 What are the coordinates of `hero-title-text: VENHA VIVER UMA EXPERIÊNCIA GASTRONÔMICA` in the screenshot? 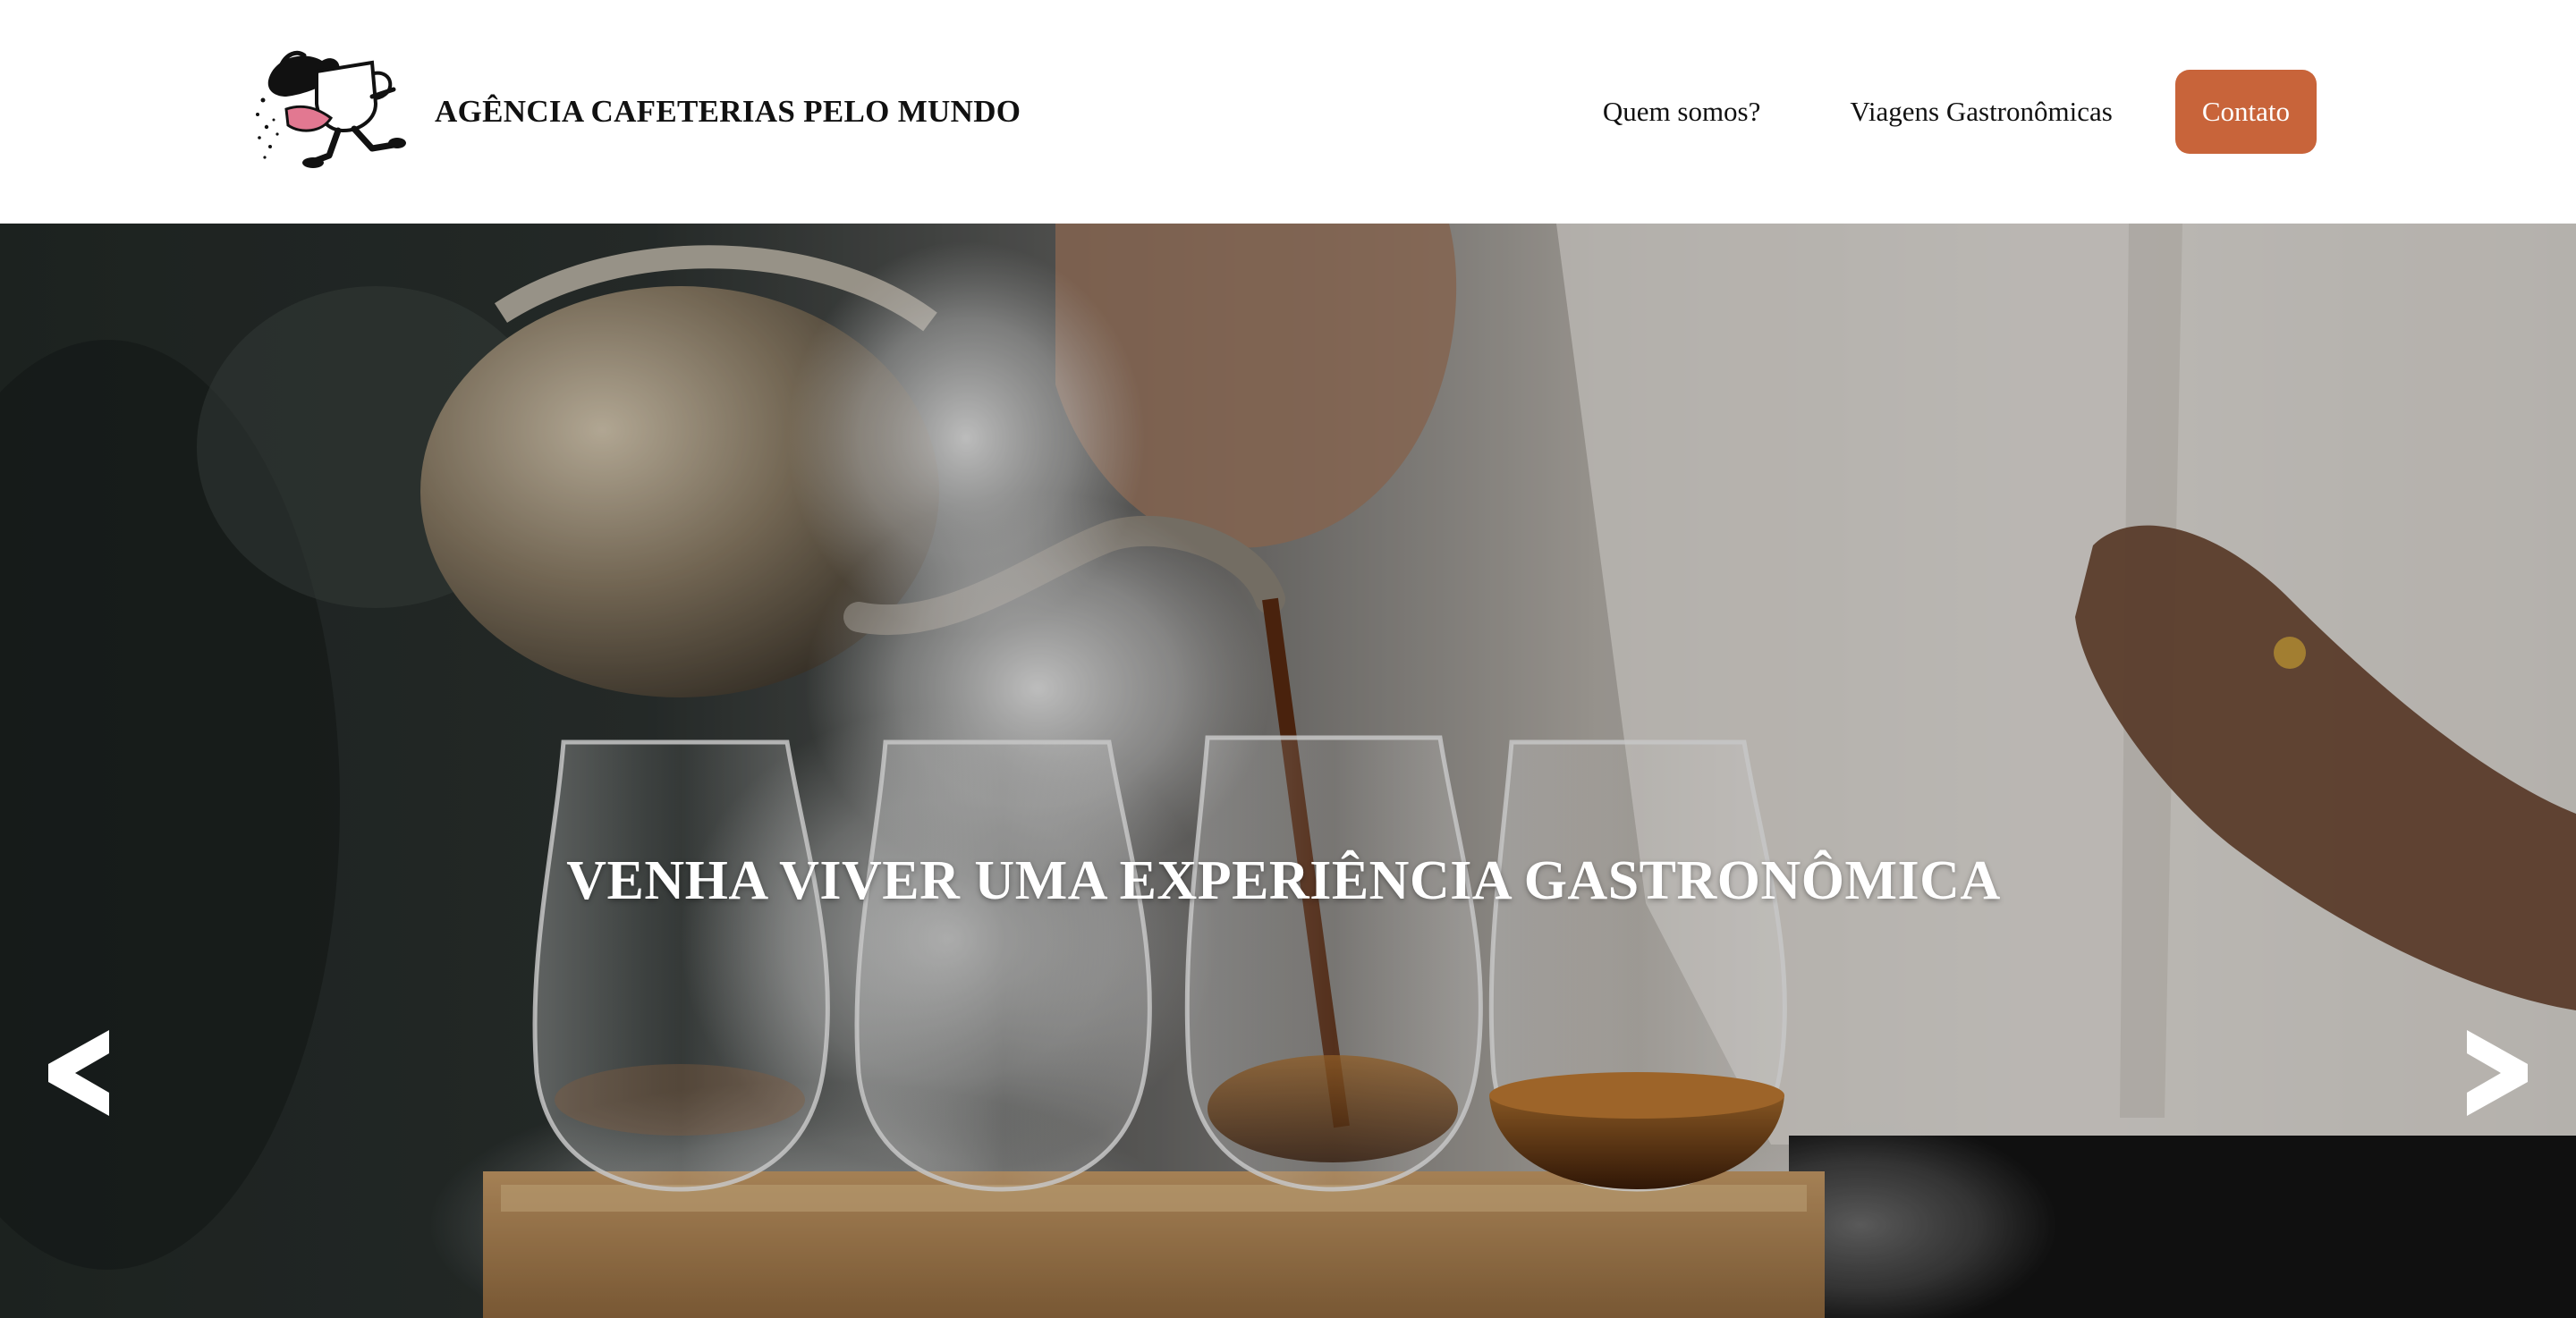 It's located at (1283, 880).